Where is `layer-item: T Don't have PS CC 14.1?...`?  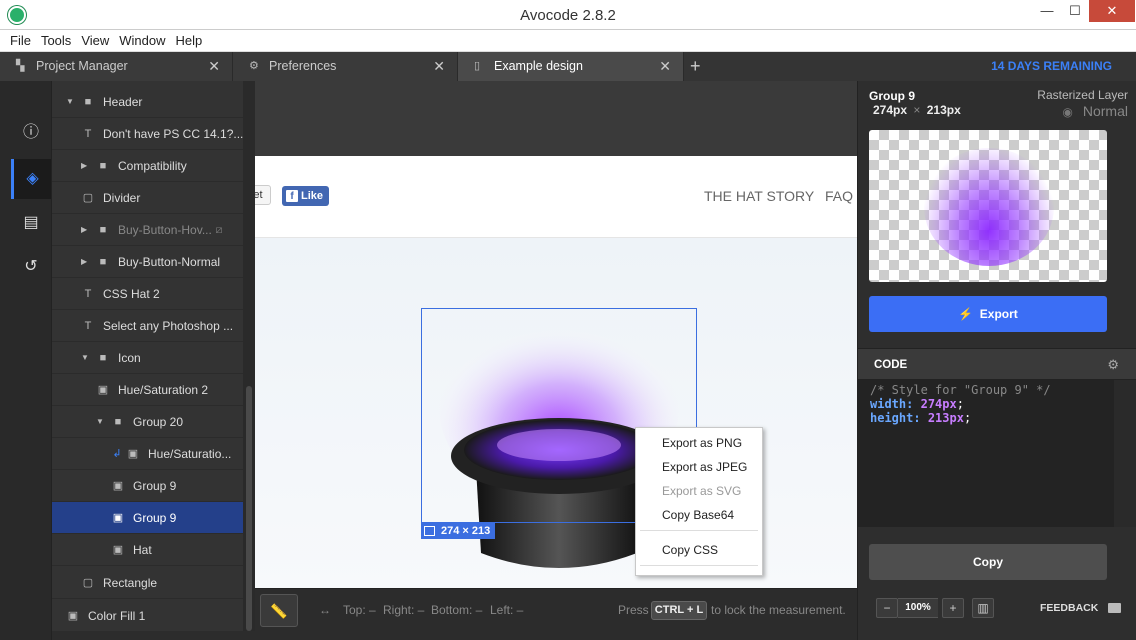
layer-item: T Don't have PS CC 14.1?... is located at coordinates (147, 134).